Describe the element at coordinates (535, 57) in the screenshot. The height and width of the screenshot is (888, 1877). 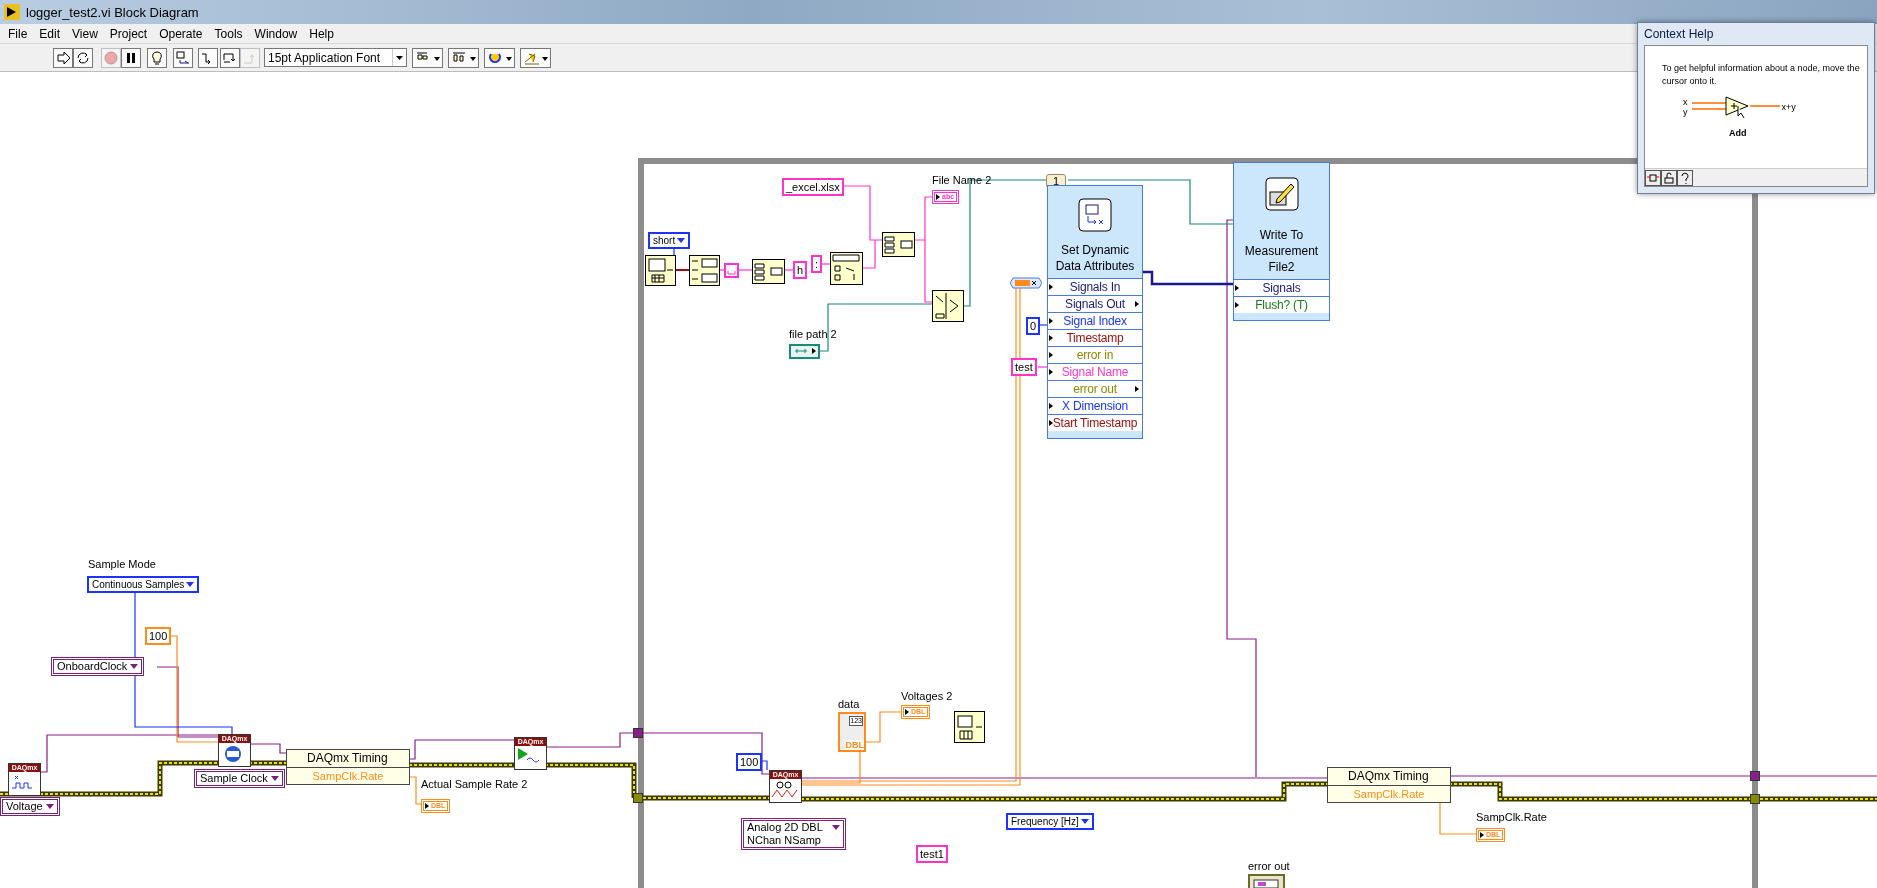
I see `cleanup-dropdown` at that location.